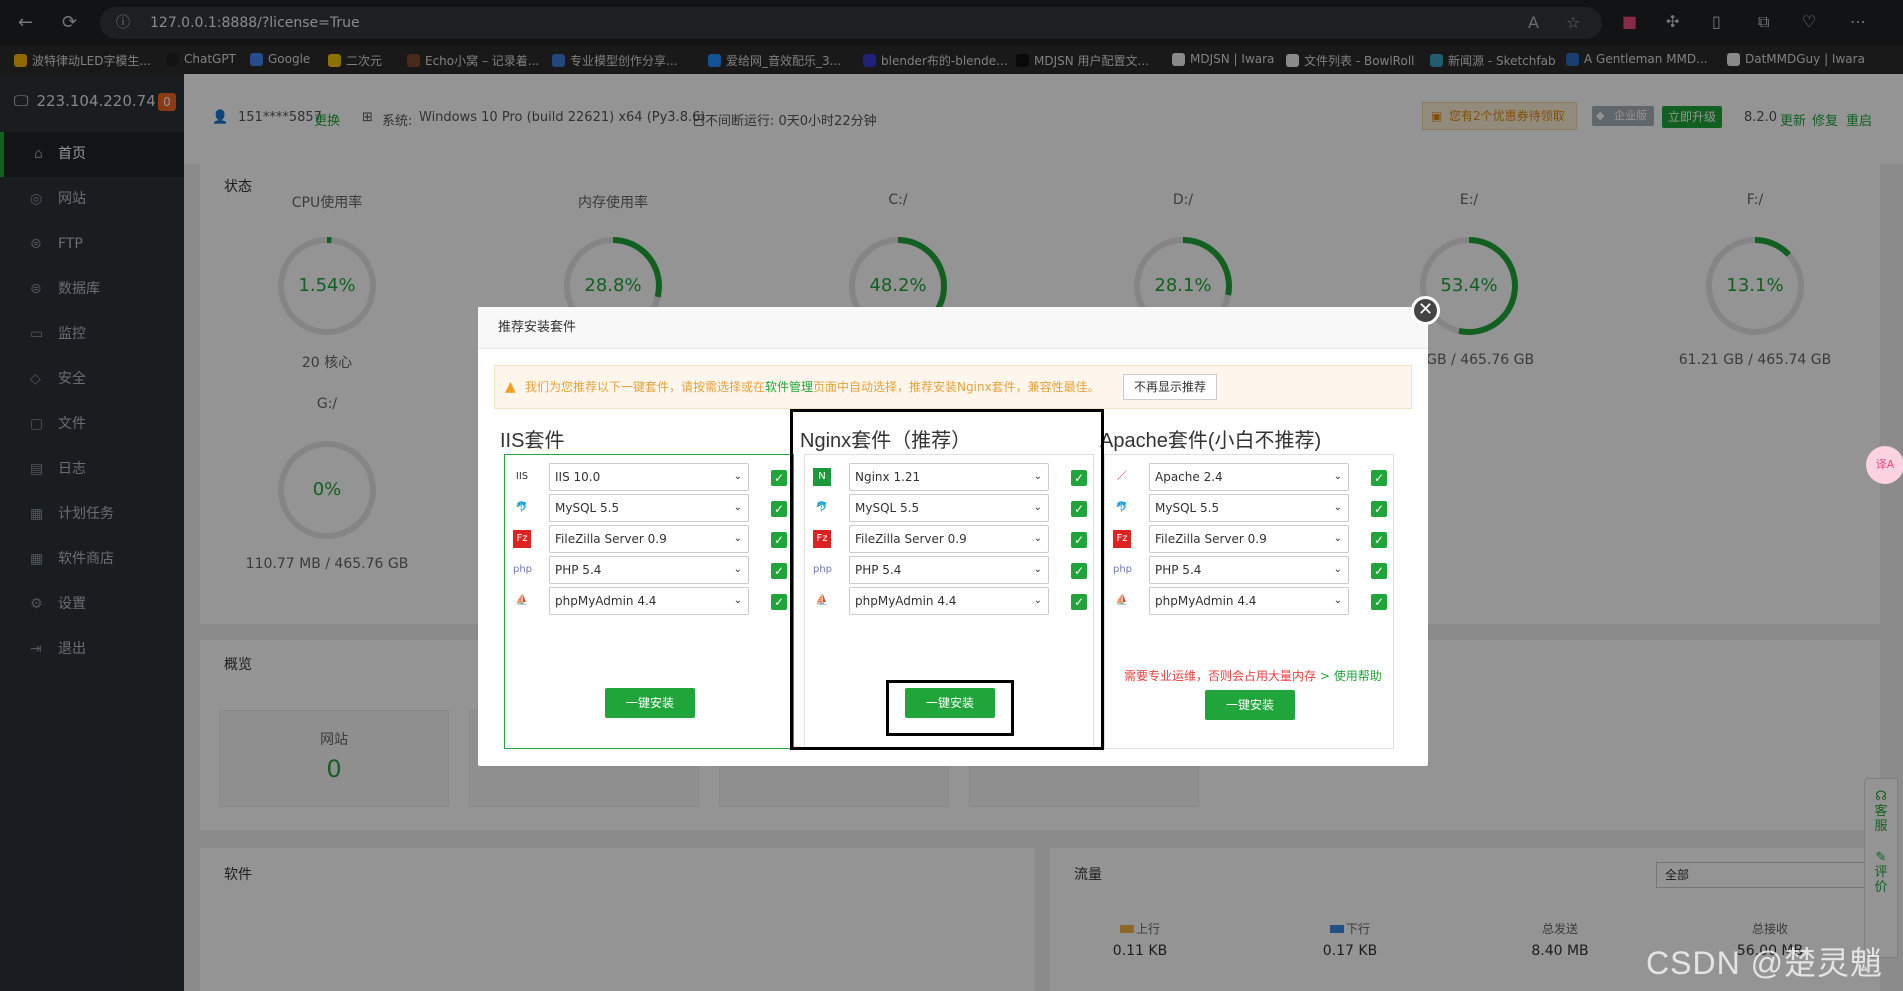  I want to click on suite-software-row: ／ Apache 2.4 ⌄ ✓, so click(1250, 477).